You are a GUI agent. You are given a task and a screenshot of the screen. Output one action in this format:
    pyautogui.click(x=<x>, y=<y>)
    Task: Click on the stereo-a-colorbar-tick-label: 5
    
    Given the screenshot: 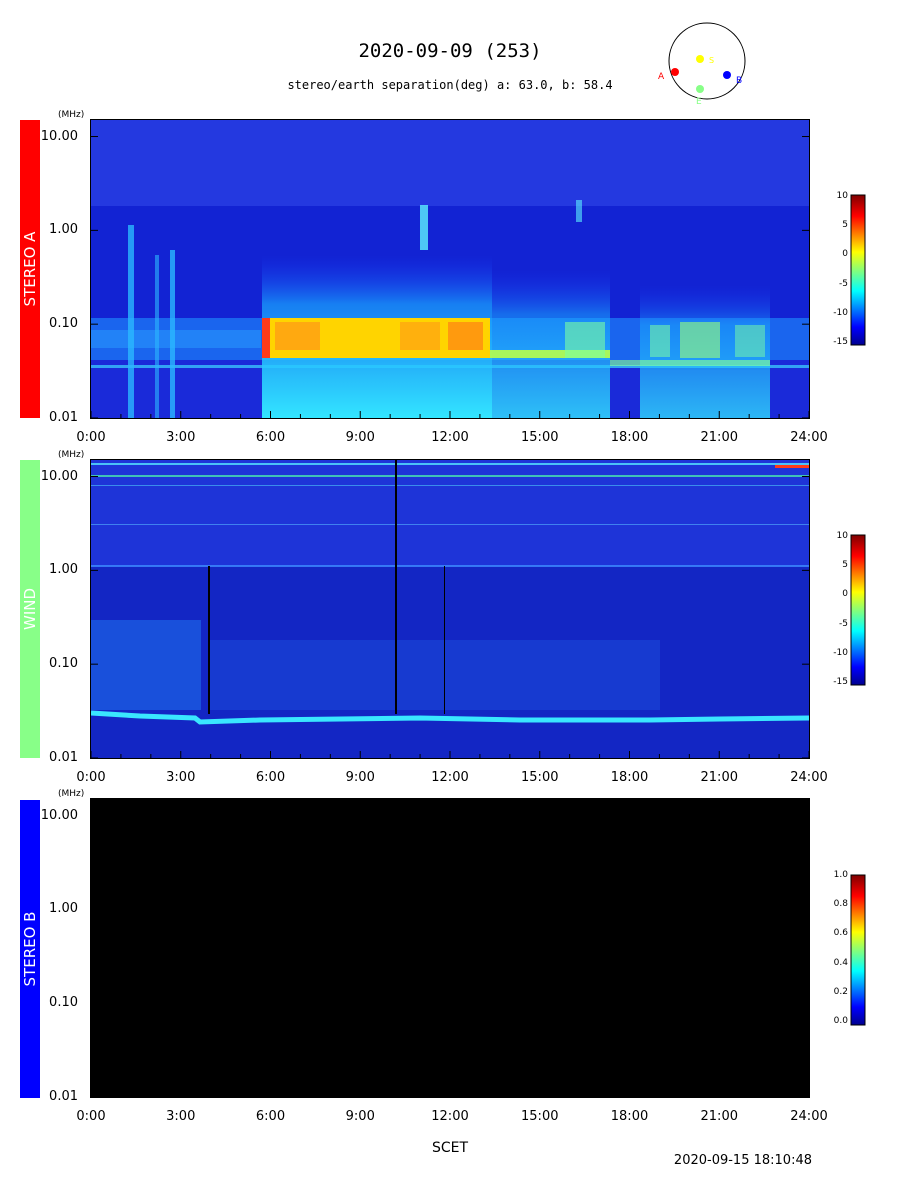 What is the action you would take?
    pyautogui.click(x=845, y=225)
    